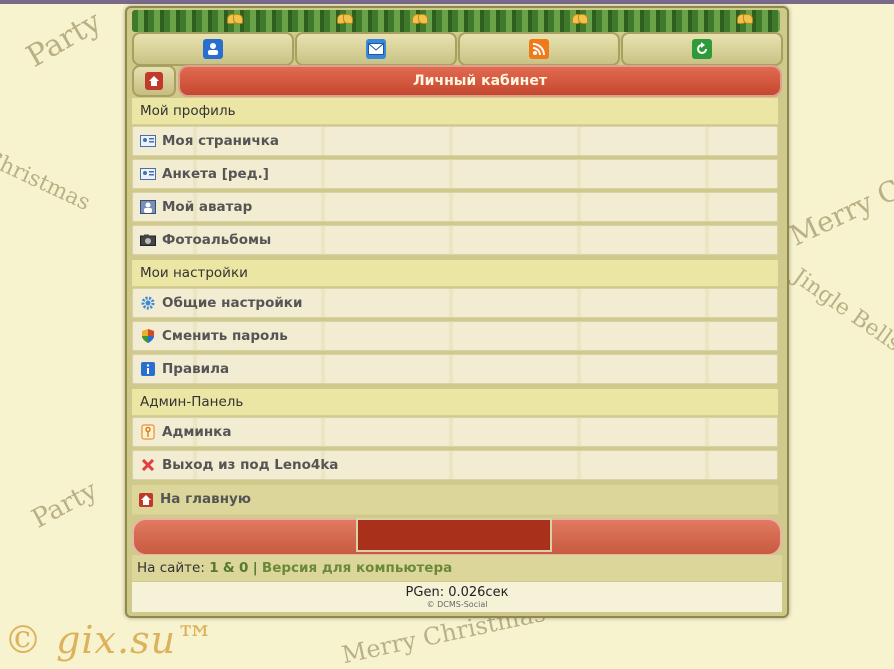 Image resolution: width=894 pixels, height=669 pixels. I want to click on section-title-profile: Мой профиль, so click(455, 111).